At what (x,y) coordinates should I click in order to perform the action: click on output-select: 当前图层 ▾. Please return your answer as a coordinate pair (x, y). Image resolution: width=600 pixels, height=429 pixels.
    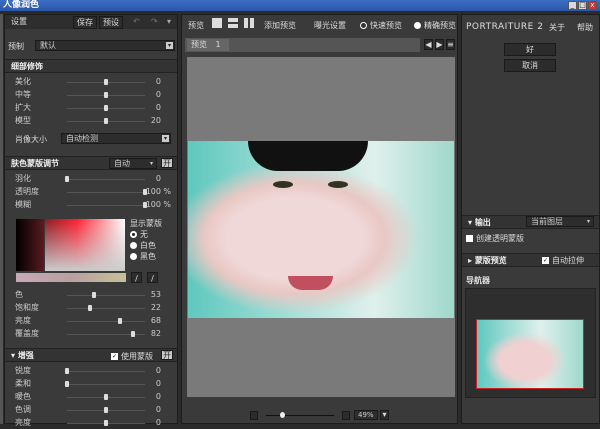
    Looking at the image, I should click on (560, 221).